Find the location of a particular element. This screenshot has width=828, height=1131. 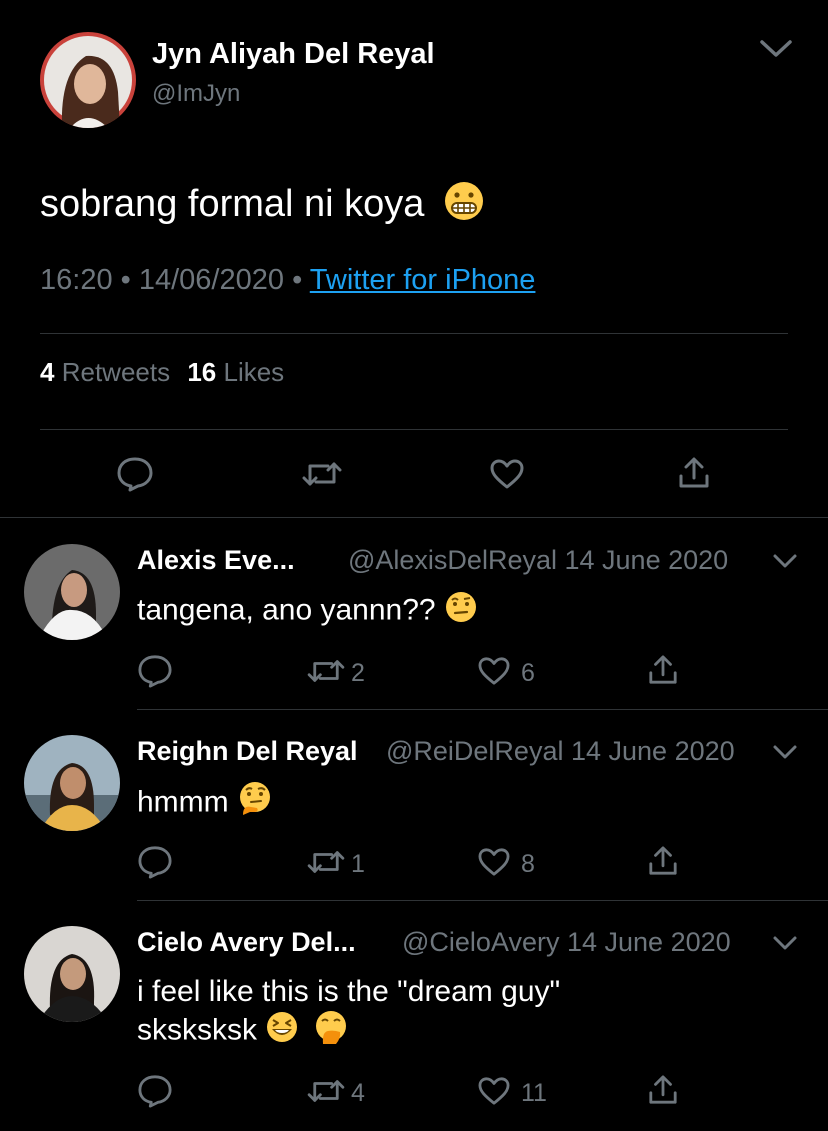

like-action: 11 is located at coordinates (512, 1093).